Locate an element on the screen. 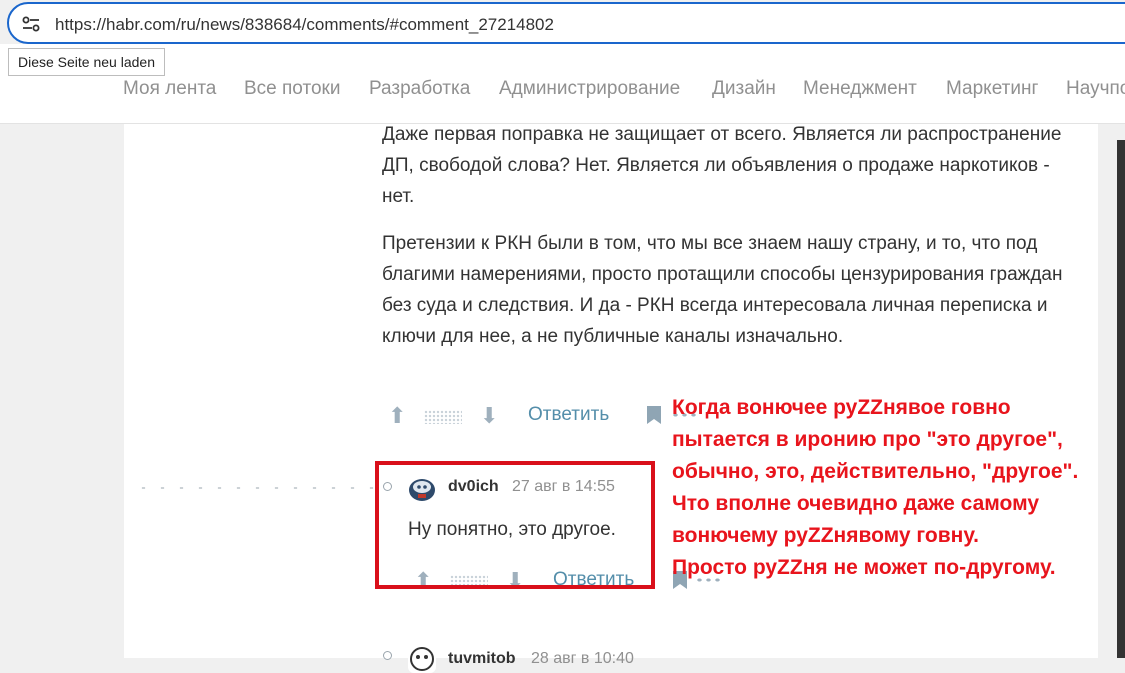 This screenshot has width=1125, height=673. annotation-line: пытается в иронию про "это другое", is located at coordinates (867, 439).